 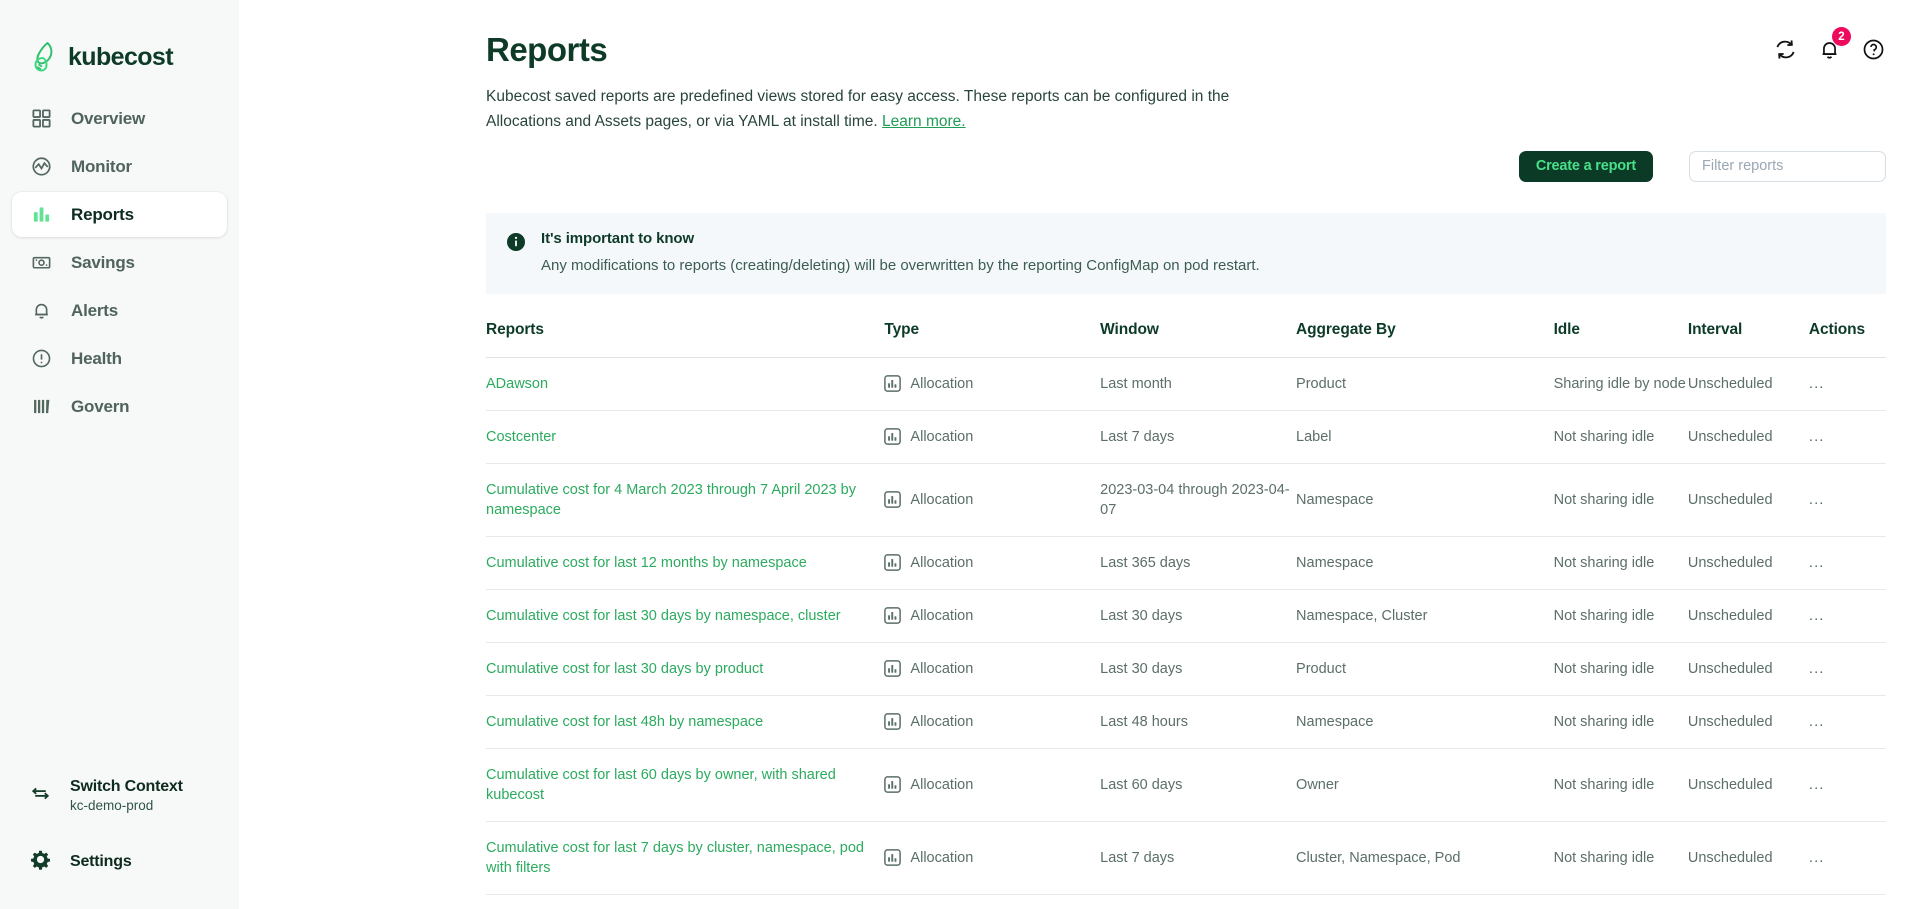 I want to click on column-header-window: Window, so click(x=1198, y=339).